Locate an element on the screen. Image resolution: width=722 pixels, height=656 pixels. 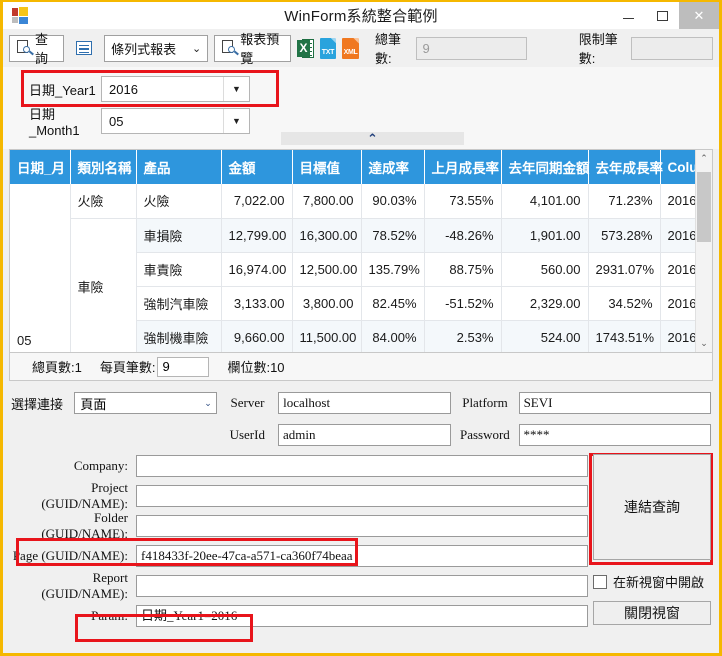
platform-label: Platform is located at coordinates (485, 402).